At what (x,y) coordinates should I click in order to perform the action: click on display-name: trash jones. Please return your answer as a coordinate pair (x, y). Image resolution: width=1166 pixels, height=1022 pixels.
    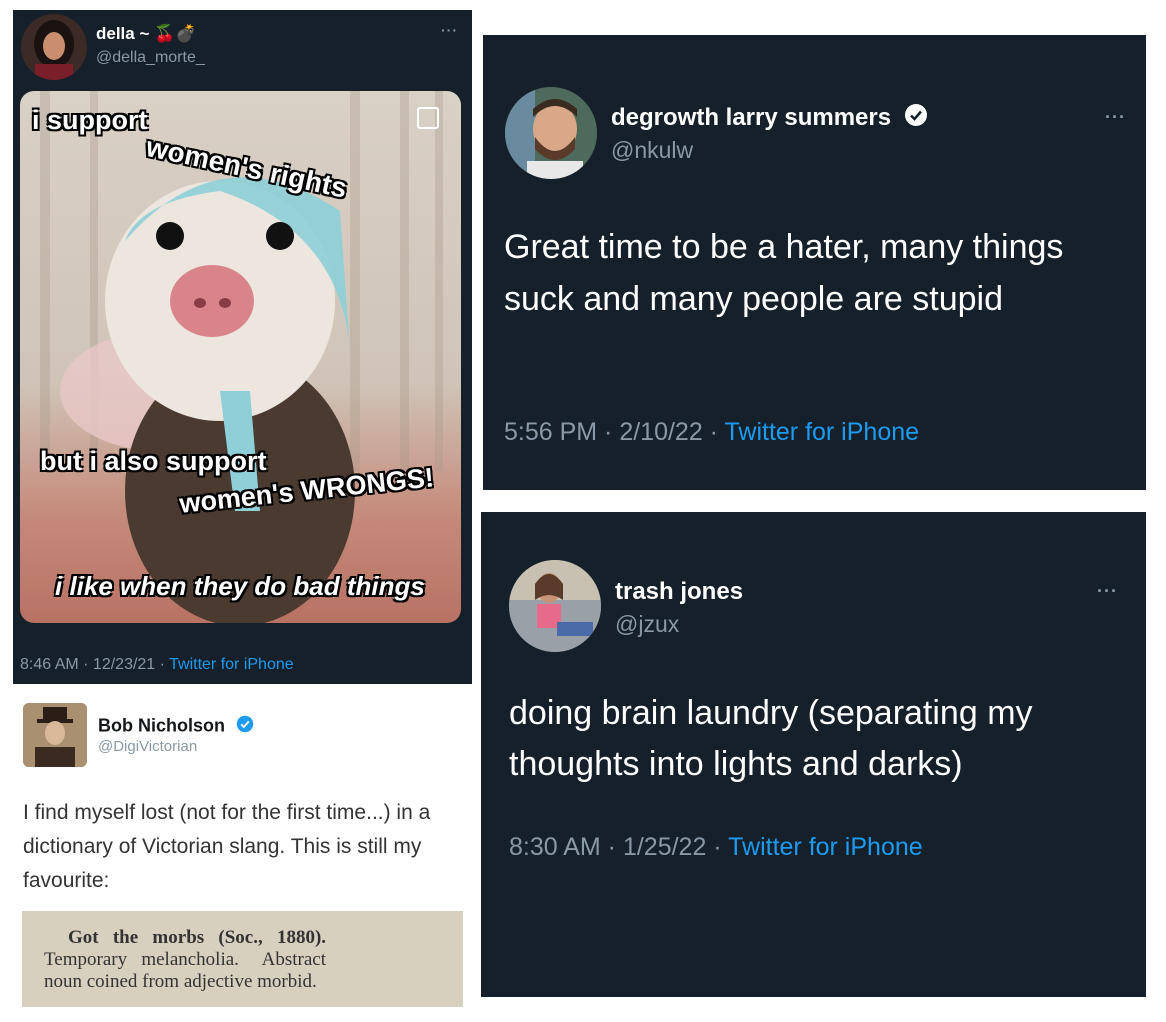
    Looking at the image, I should click on (679, 592).